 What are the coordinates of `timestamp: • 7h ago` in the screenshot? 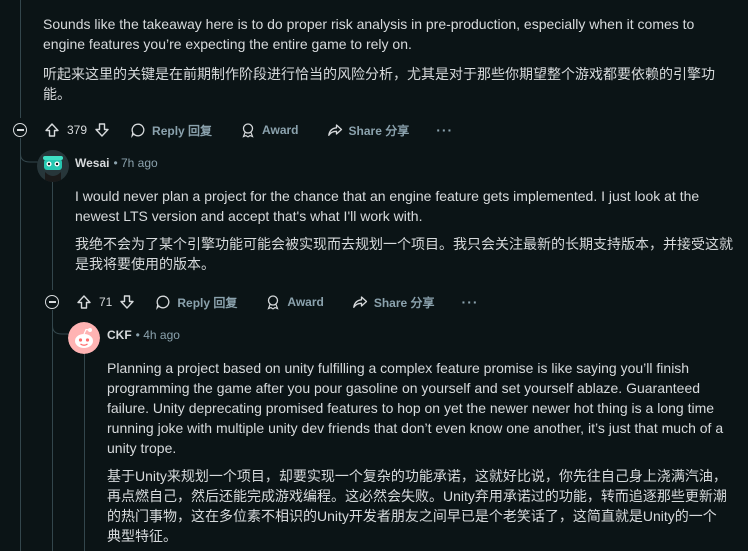 It's located at (135, 163).